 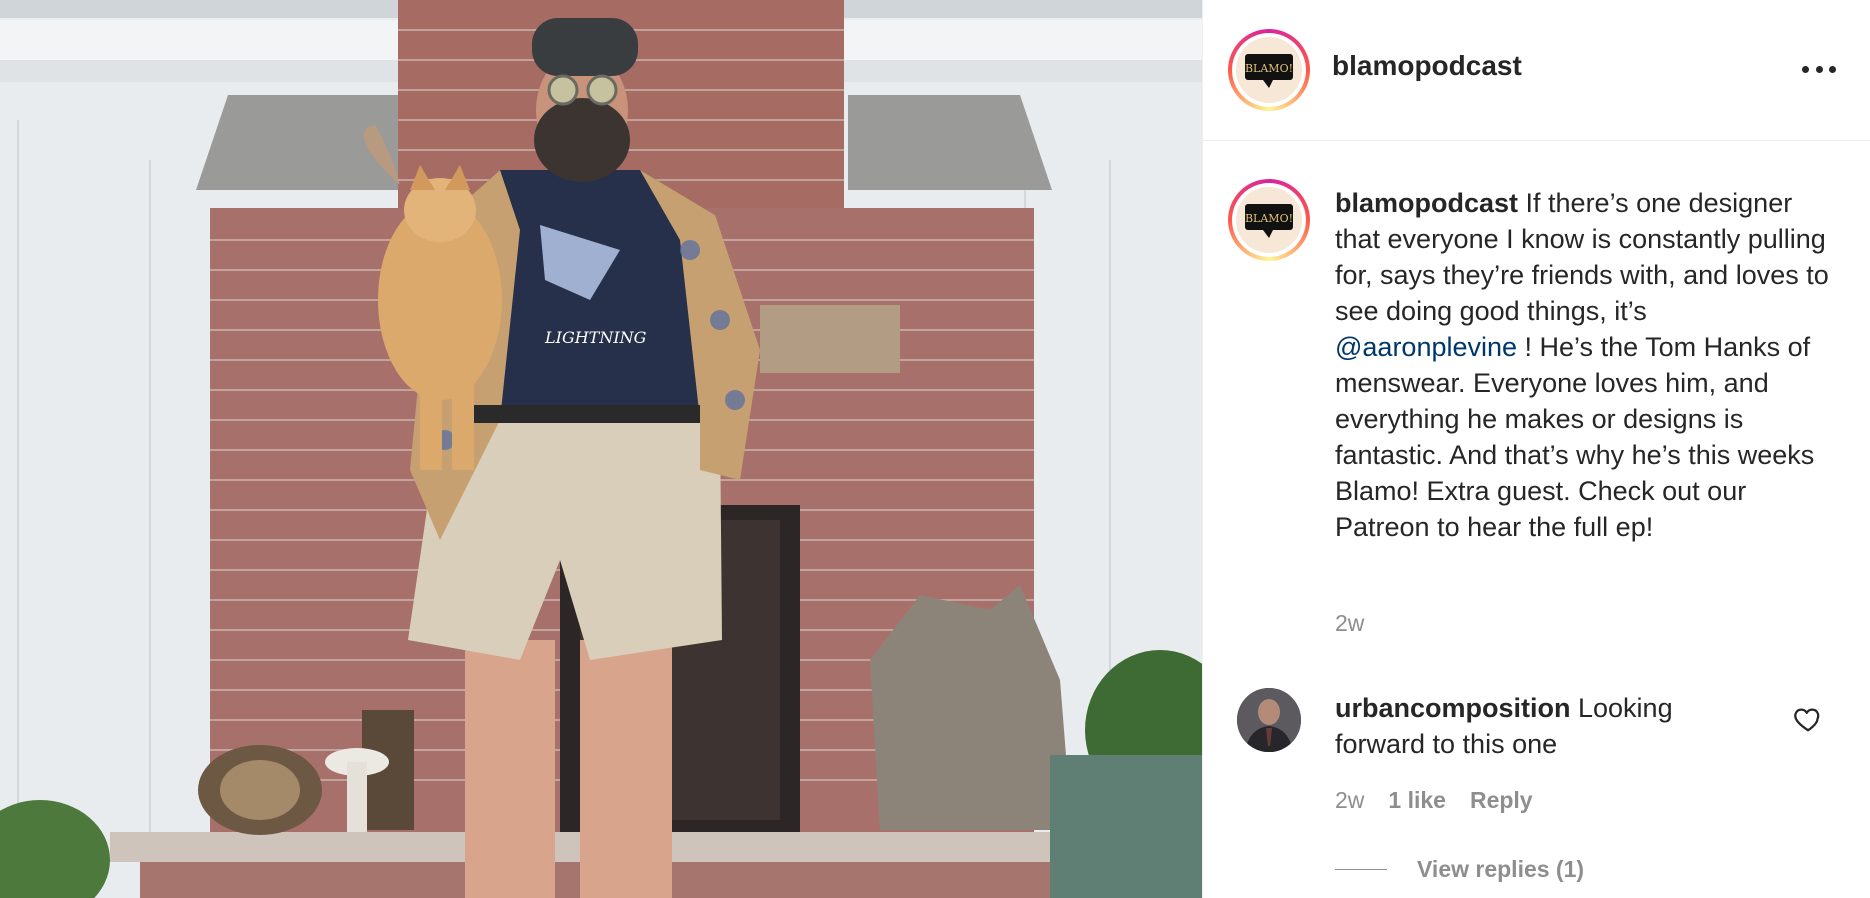 What do you see at coordinates (1501, 800) in the screenshot?
I see `reply-button: Reply` at bounding box center [1501, 800].